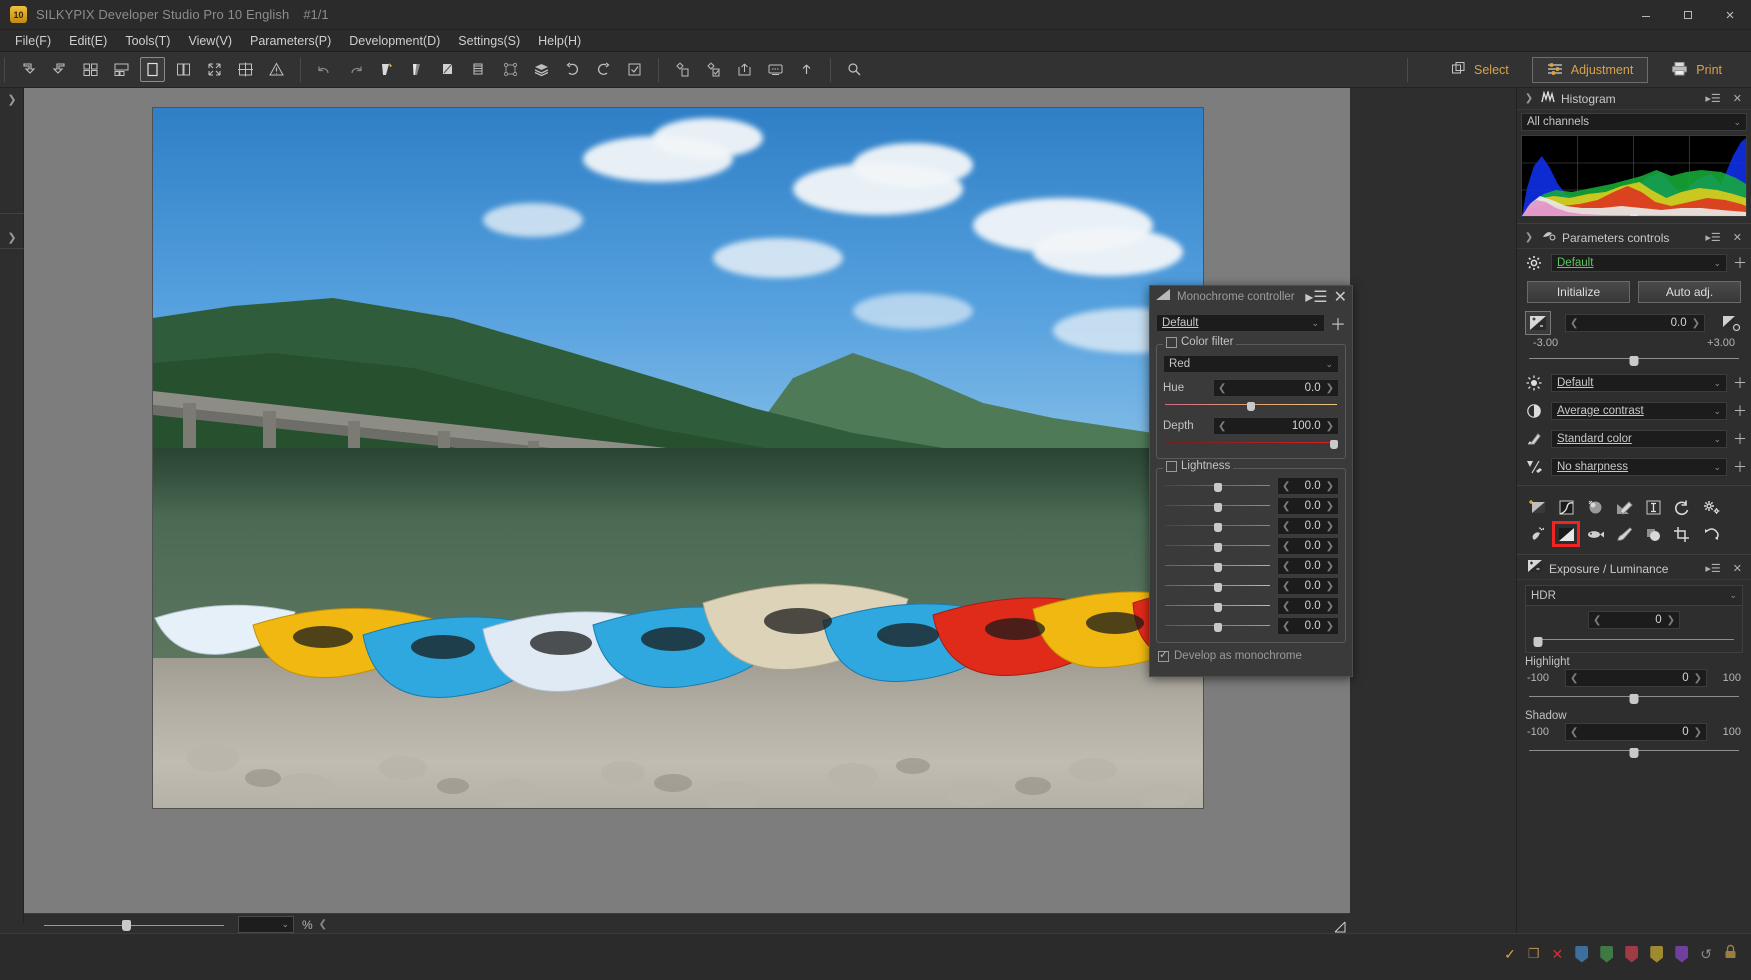  Describe the element at coordinates (121, 69) in the screenshot. I see `thumbnail-view-icon` at that location.